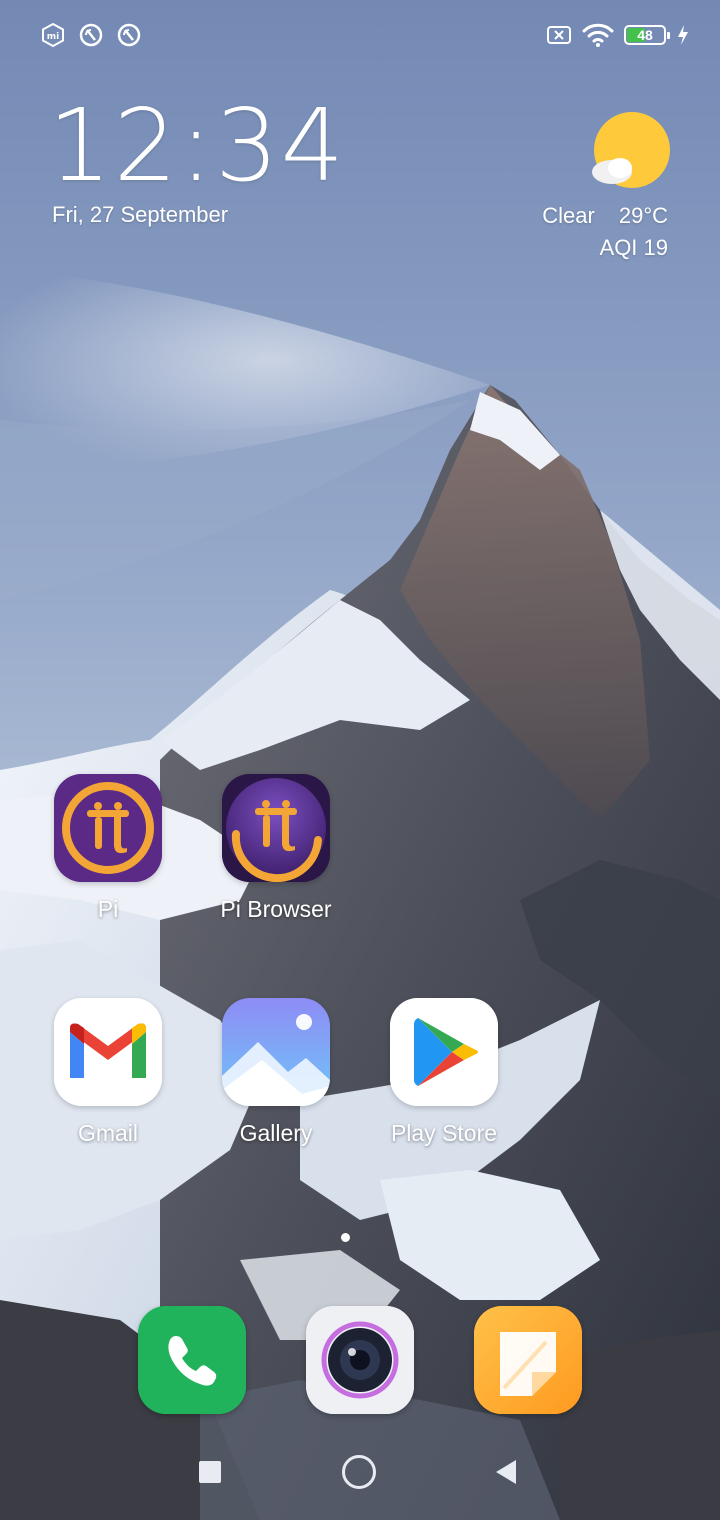  I want to click on weather-temperature: 29°C, so click(643, 215).